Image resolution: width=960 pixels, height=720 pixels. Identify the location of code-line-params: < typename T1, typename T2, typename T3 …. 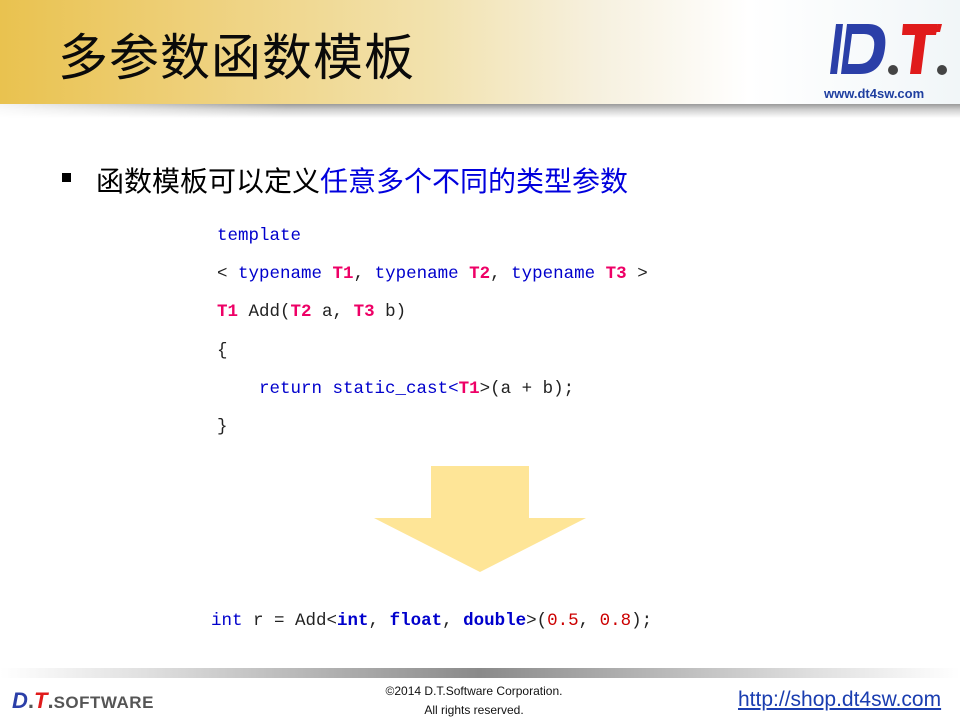
(432, 274).